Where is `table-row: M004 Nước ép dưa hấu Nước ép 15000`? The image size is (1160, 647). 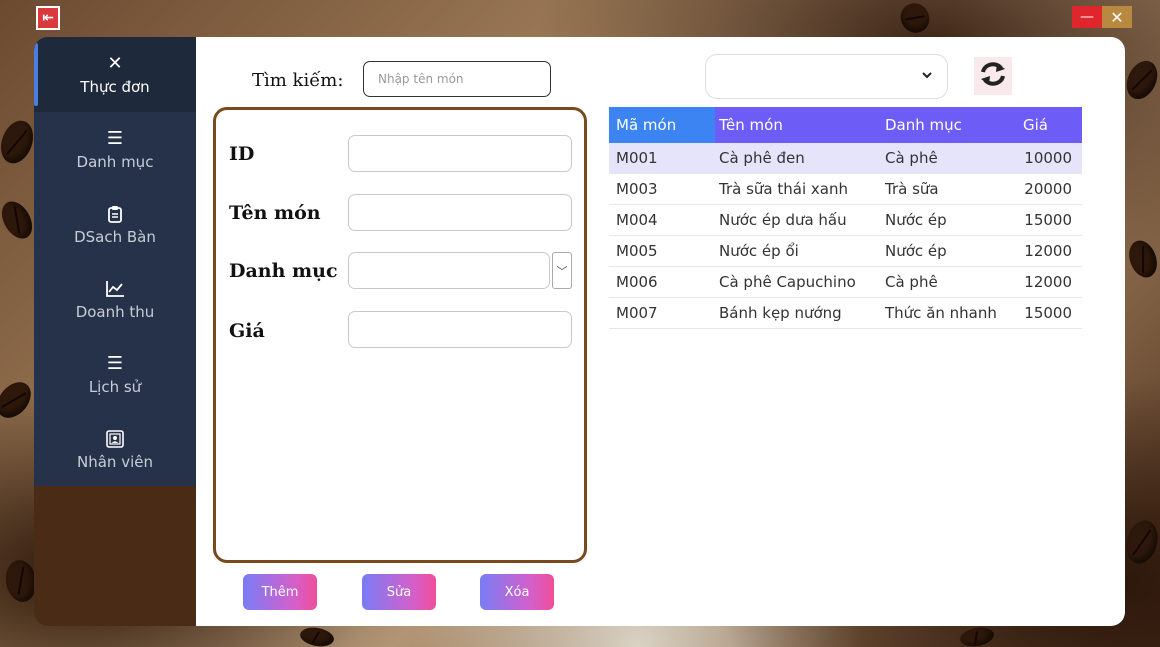 table-row: M004 Nước ép dưa hấu Nước ép 15000 is located at coordinates (845, 220).